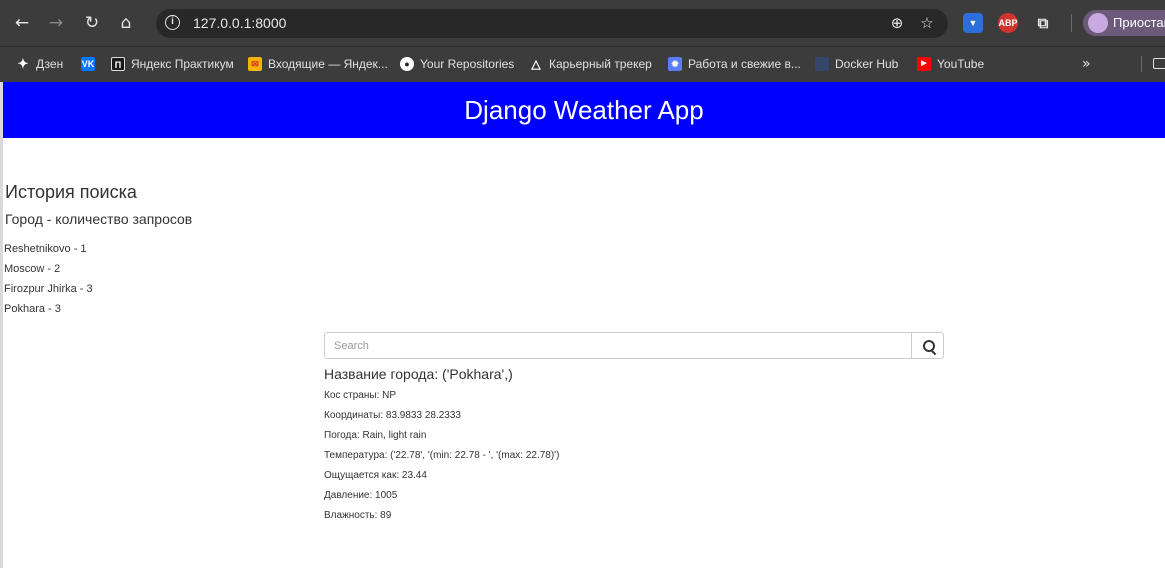 This screenshot has height=568, width=1165. What do you see at coordinates (552, 23) in the screenshot?
I see `address-bar: i 127.0.0.1:8000 ⊕ ☆` at bounding box center [552, 23].